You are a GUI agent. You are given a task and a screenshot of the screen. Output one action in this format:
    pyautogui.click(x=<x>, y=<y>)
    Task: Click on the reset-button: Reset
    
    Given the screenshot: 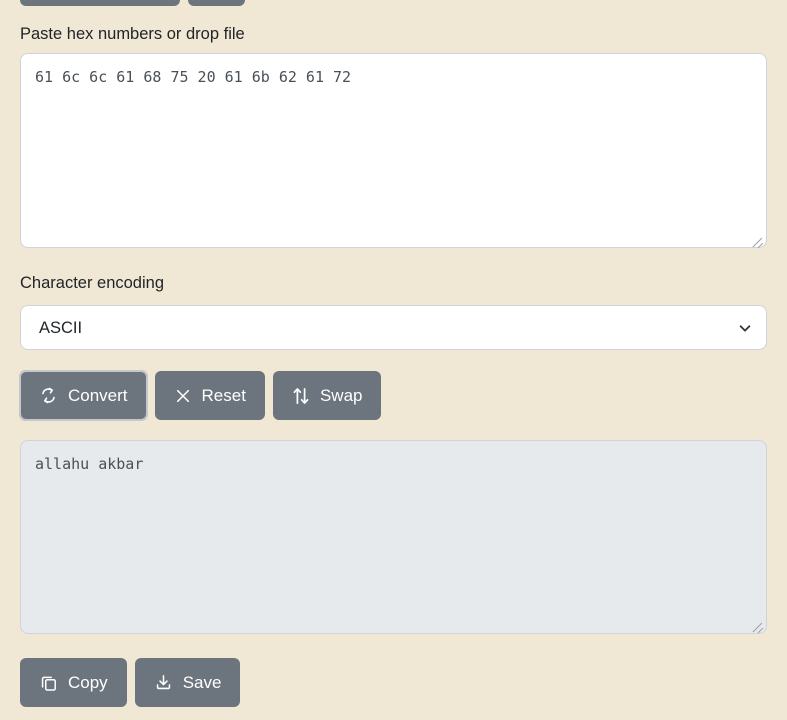 What is the action you would take?
    pyautogui.click(x=209, y=395)
    